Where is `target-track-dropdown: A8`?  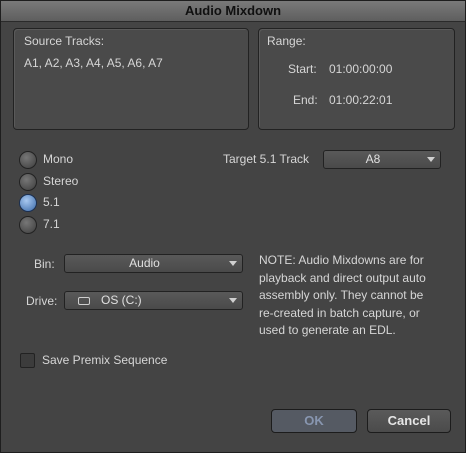
target-track-dropdown: A8 is located at coordinates (382, 159).